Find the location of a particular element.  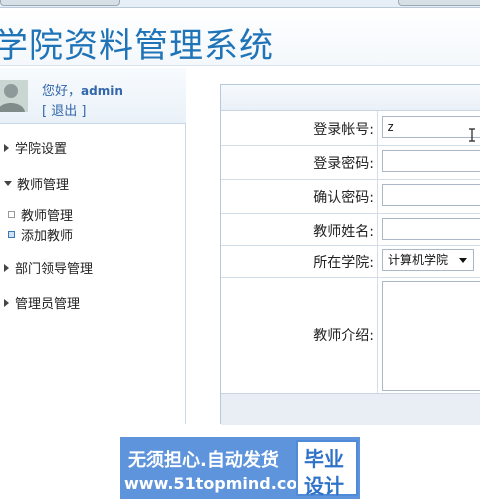

browser-tab-right is located at coordinates (439, 3).